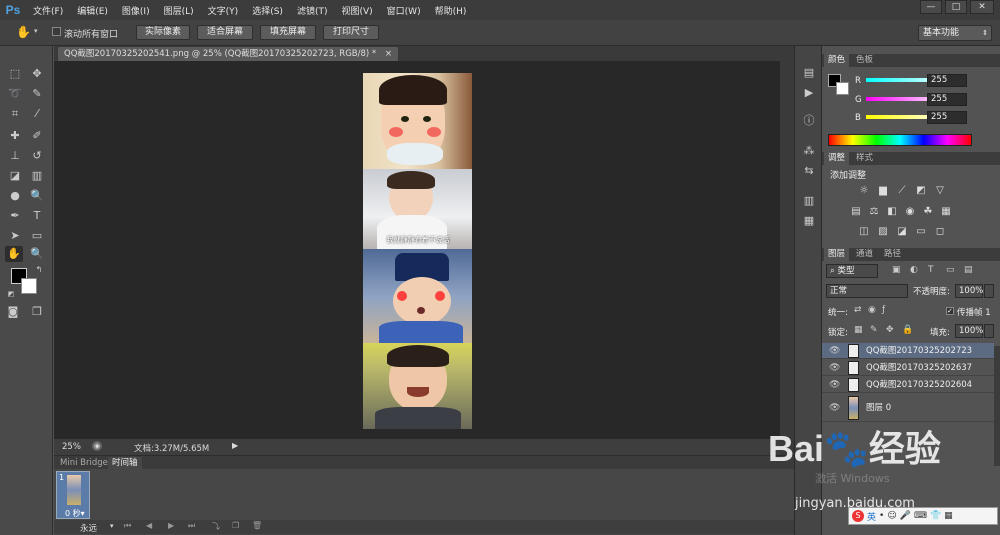 This screenshot has width=1000, height=535. What do you see at coordinates (946, 212) in the screenshot?
I see `color-lookup-icon: ▦` at bounding box center [946, 212].